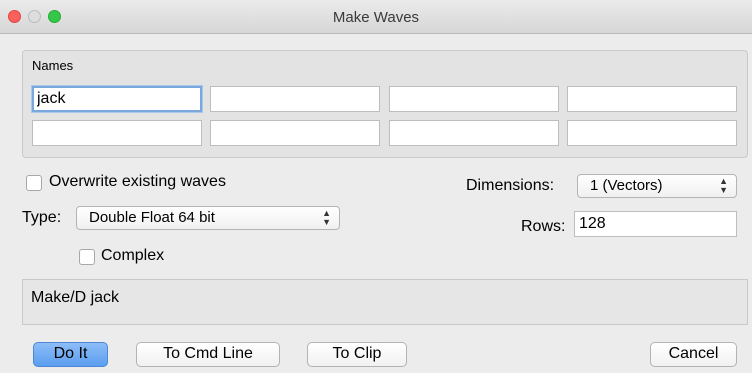 The height and width of the screenshot is (373, 752). What do you see at coordinates (626, 185) in the screenshot?
I see `dimensions-value: 1 (Vectors)` at bounding box center [626, 185].